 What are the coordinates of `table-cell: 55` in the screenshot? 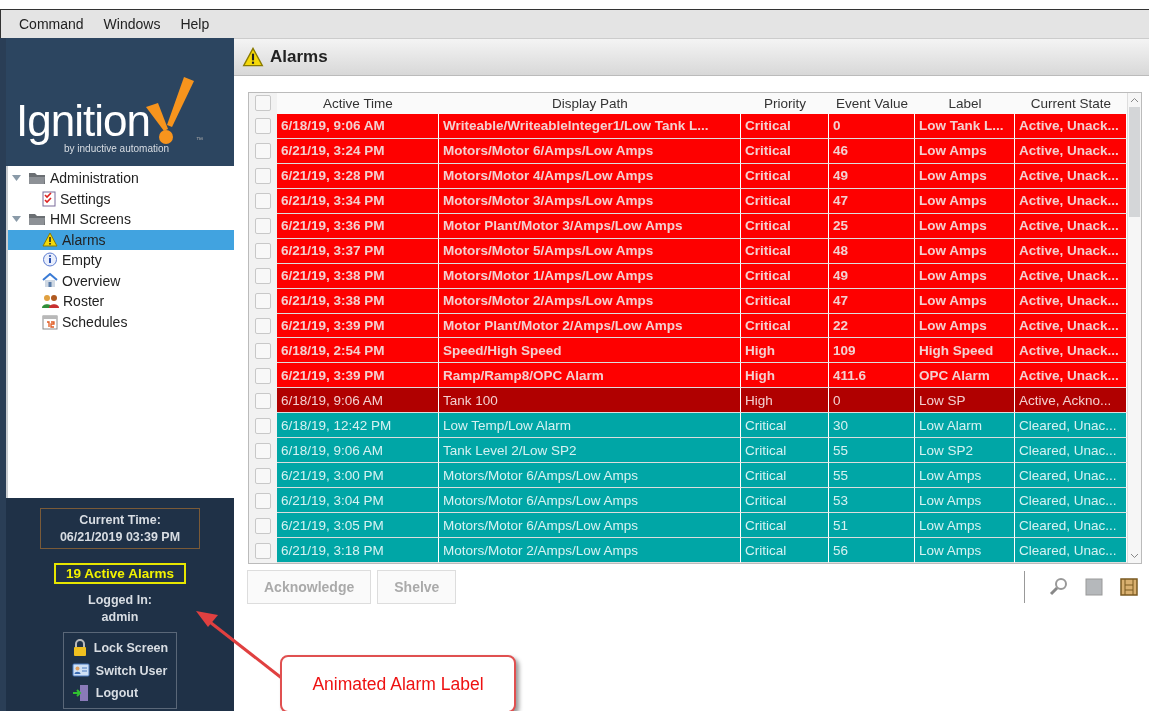 It's located at (872, 451).